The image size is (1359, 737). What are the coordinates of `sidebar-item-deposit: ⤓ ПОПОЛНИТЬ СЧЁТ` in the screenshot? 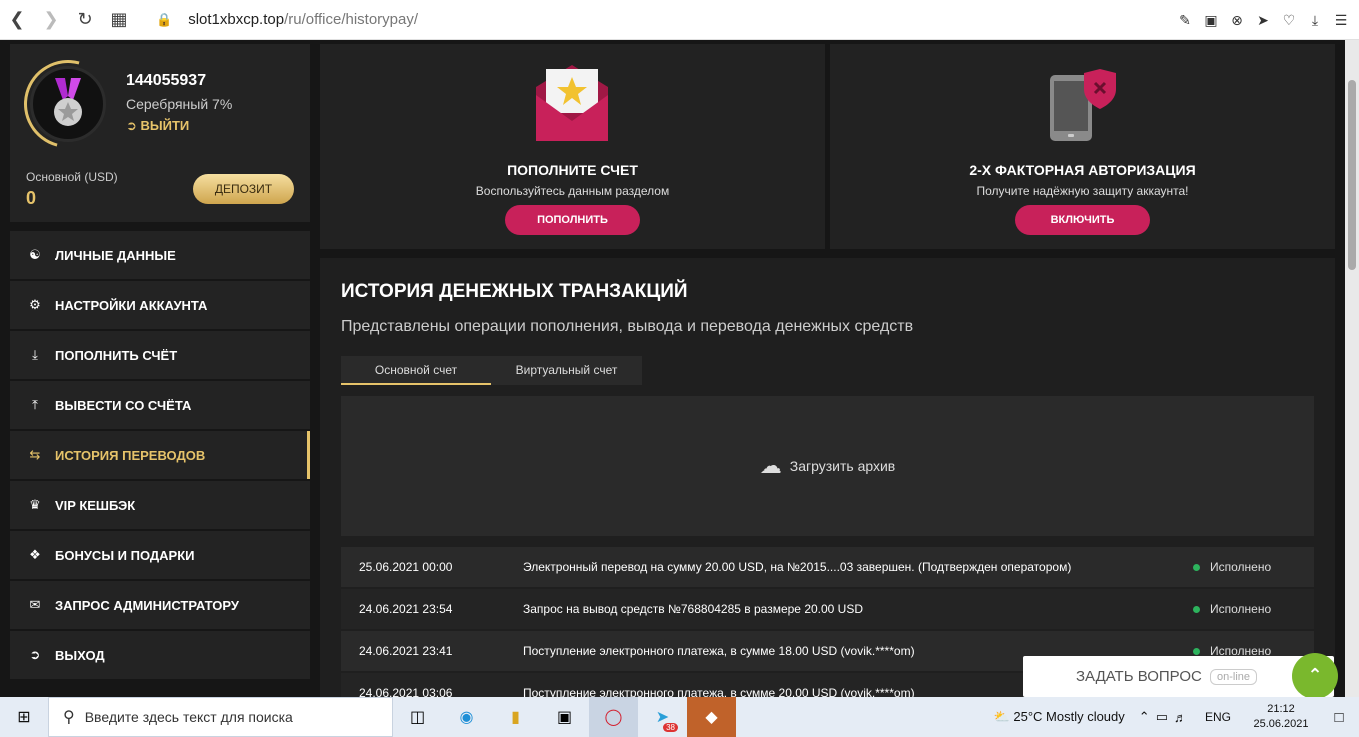 It's located at (160, 355).